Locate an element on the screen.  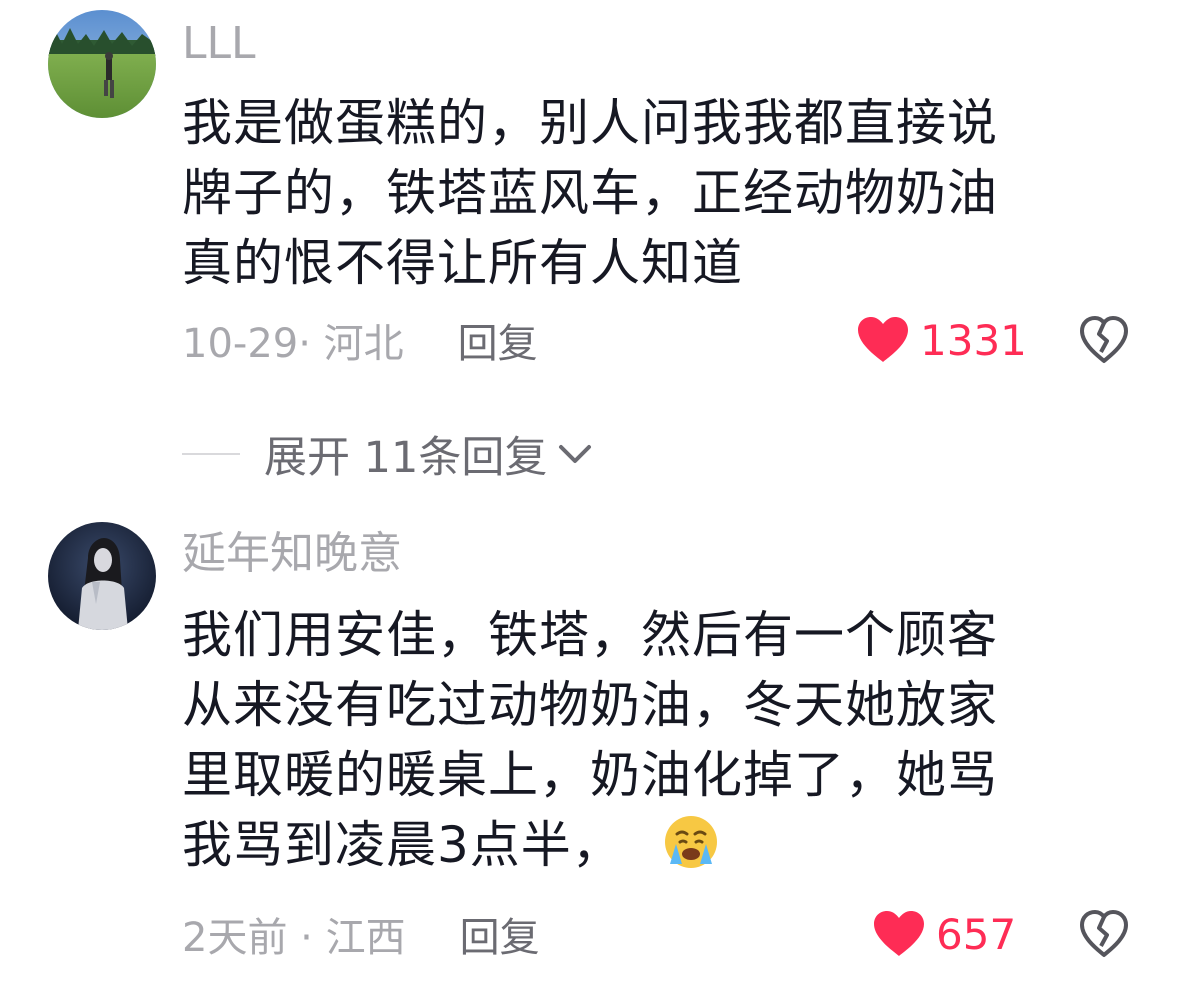
comment-meta: 2天前 · 江西 回复 is located at coordinates (361, 934).